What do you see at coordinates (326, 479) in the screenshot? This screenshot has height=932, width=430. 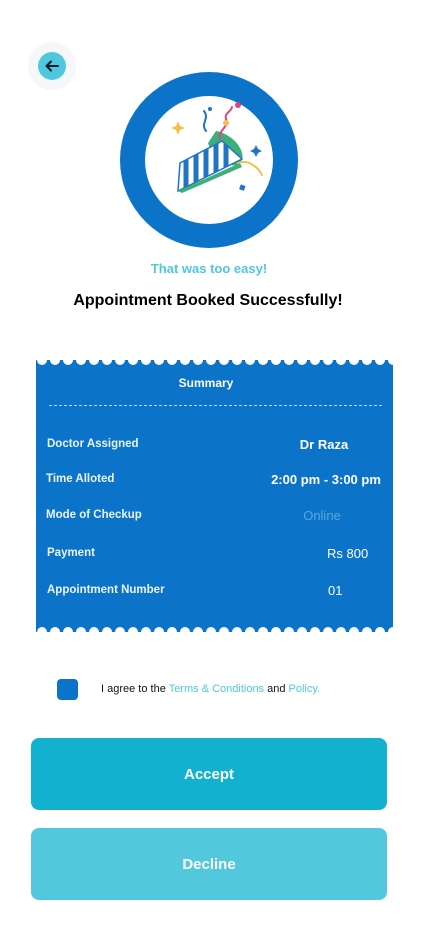 I see `row-value: 2:00 pm - 3:00 pm` at bounding box center [326, 479].